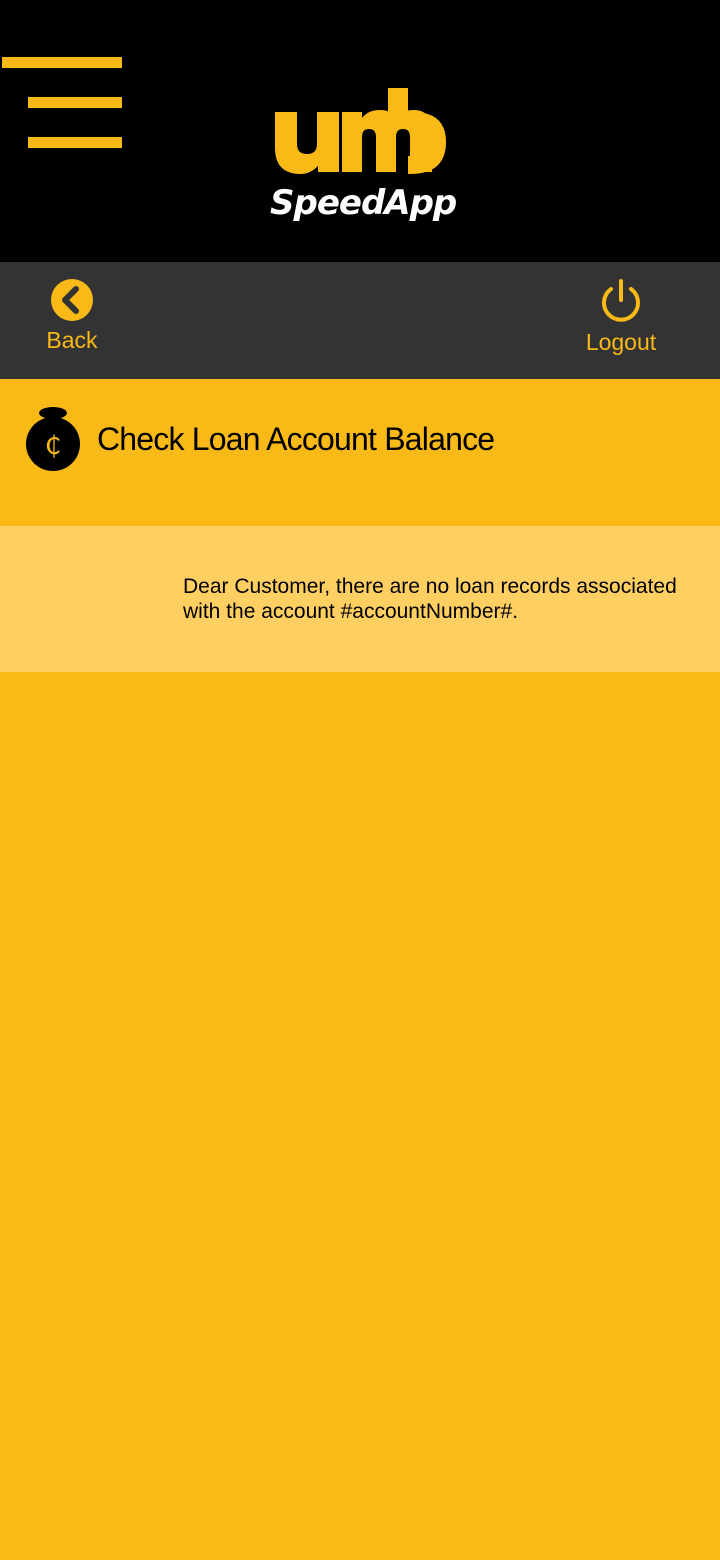  I want to click on back-button: Back, so click(72, 323).